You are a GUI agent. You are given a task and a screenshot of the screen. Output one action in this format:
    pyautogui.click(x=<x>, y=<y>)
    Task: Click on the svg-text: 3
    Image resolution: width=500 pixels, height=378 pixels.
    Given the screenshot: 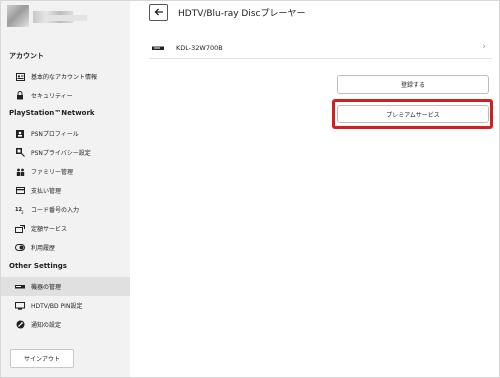 What is the action you would take?
    pyautogui.click(x=22, y=212)
    